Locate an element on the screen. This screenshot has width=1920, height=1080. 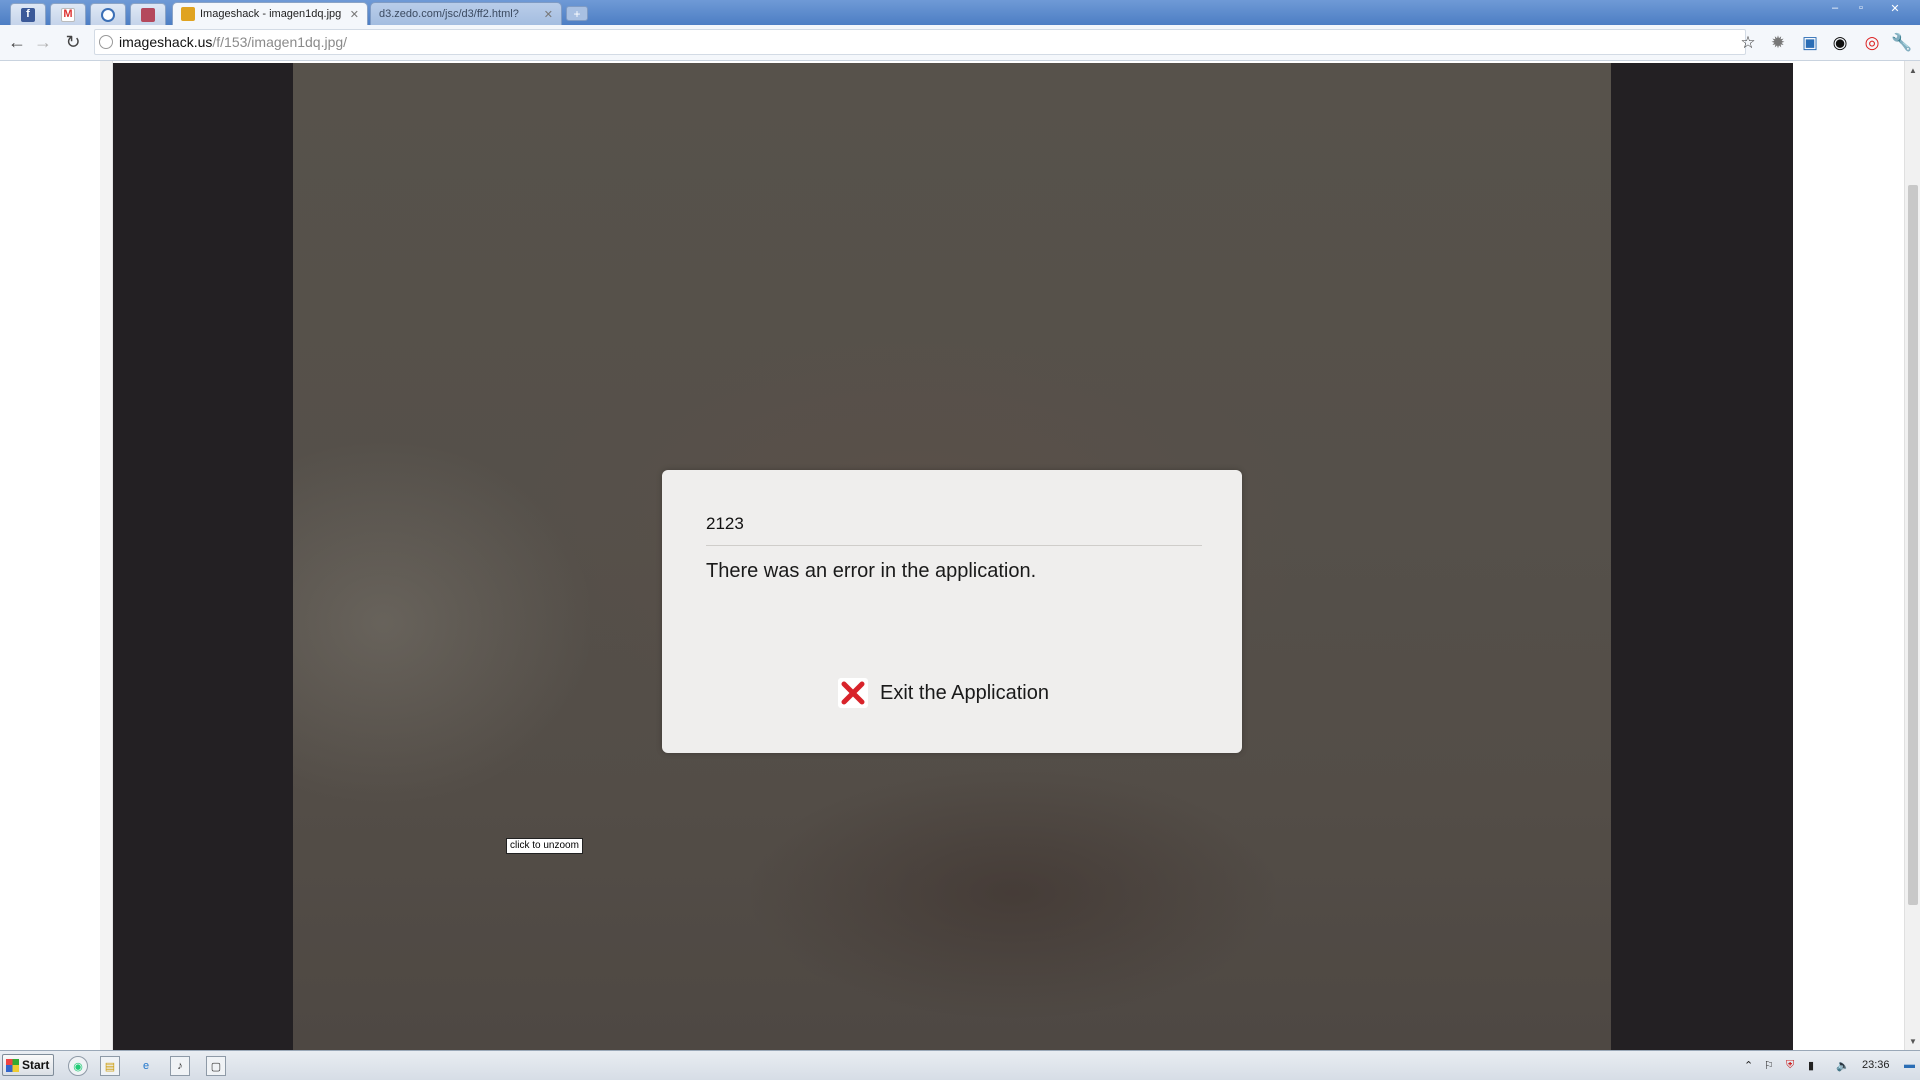
start-button: Start is located at coordinates (28, 1065).